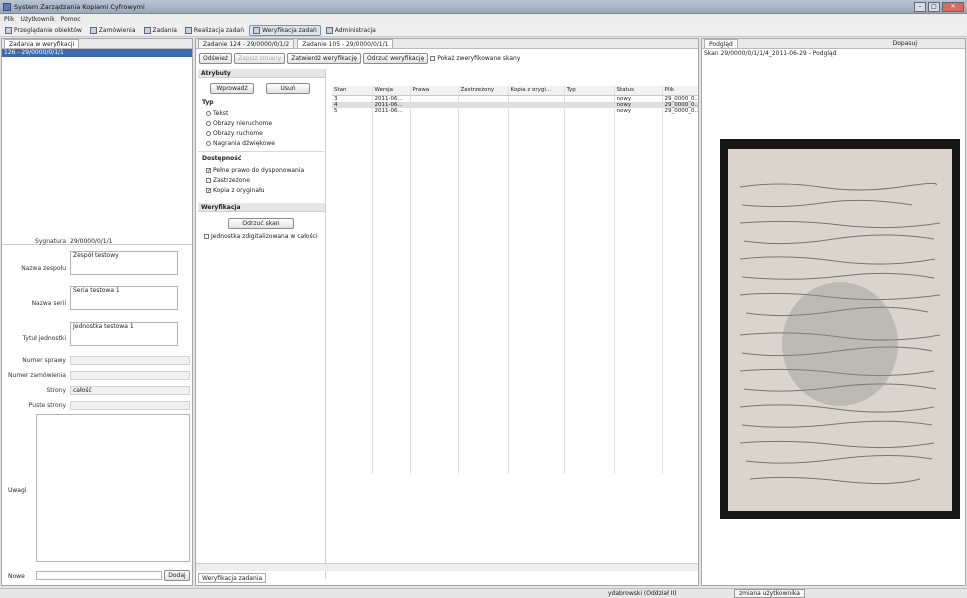 The image size is (967, 598). Describe the element at coordinates (246, 43) in the screenshot. I see `tab-zadanie-124: Zadanie 124 - 29/0000/0/1/2` at that location.